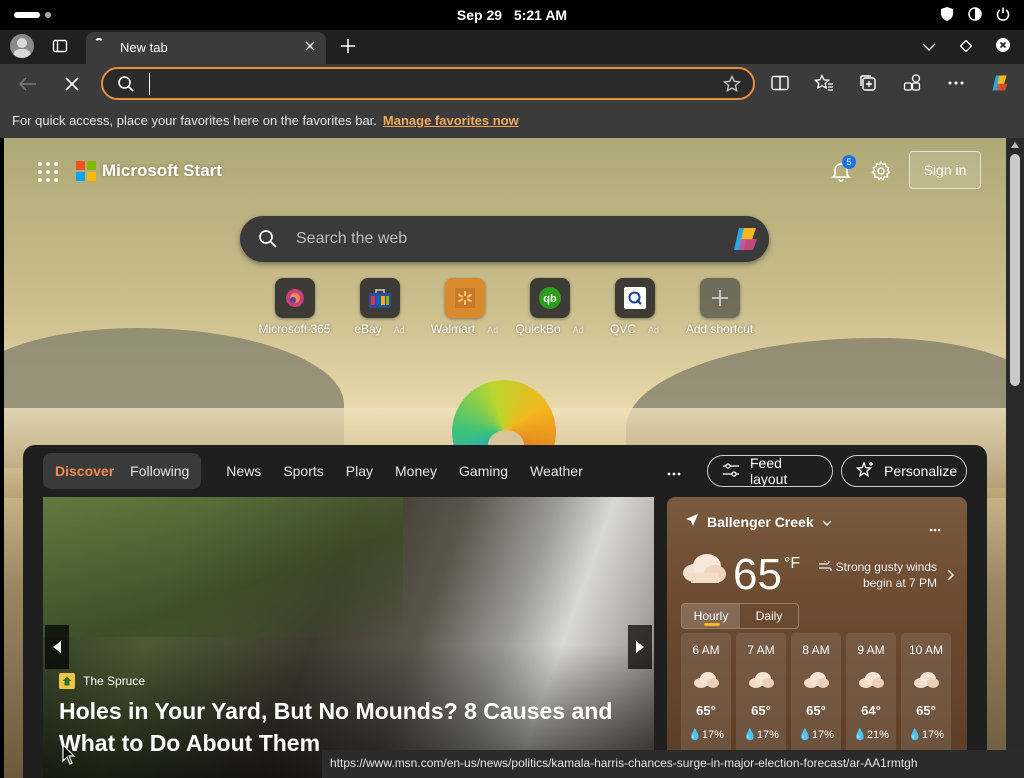 The height and width of the screenshot is (778, 1024). I want to click on shortcut-microsoft-365: Microsoft 365, so click(294, 307).